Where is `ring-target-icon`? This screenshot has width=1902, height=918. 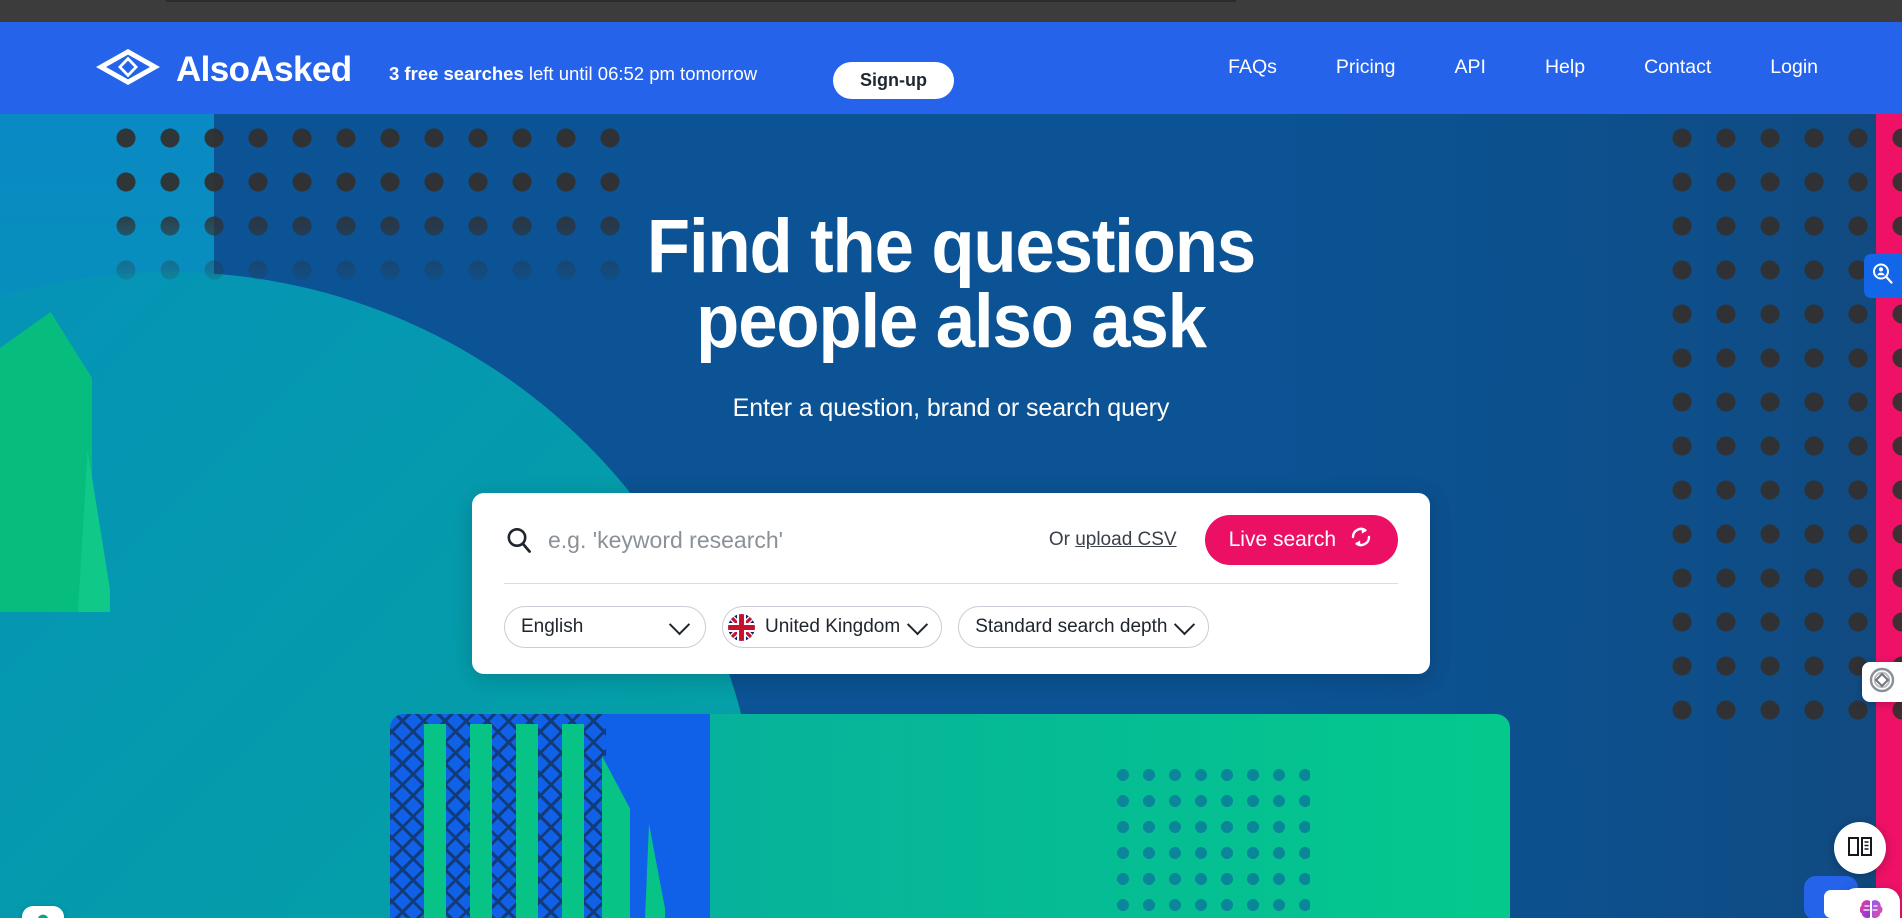
ring-target-icon is located at coordinates (1882, 682).